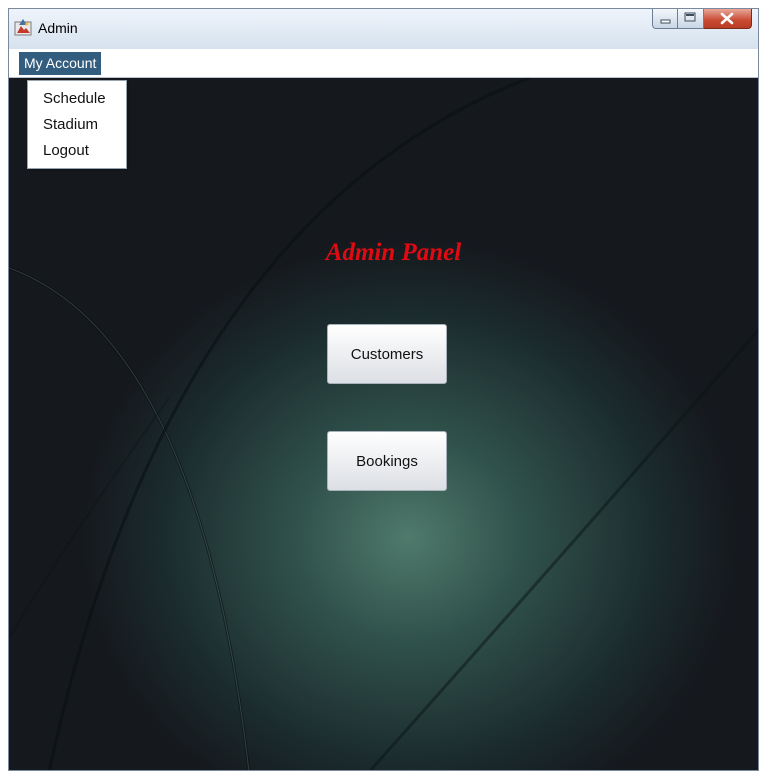 Image resolution: width=759 pixels, height=771 pixels. Describe the element at coordinates (387, 354) in the screenshot. I see `customers-button: Customers` at that location.